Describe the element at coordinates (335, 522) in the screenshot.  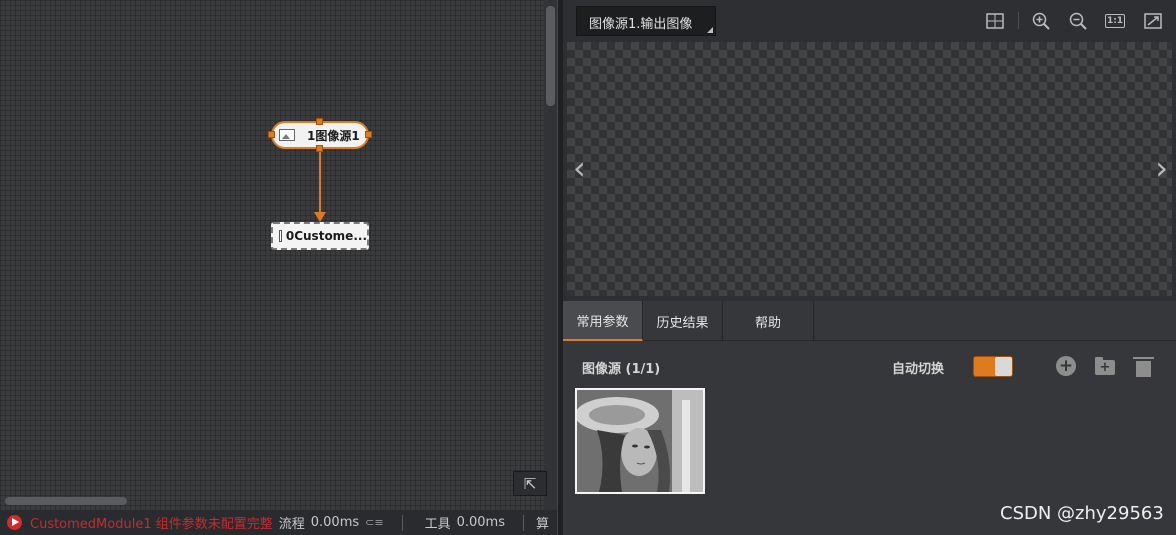
I see `flow-time: 0.00ms` at that location.